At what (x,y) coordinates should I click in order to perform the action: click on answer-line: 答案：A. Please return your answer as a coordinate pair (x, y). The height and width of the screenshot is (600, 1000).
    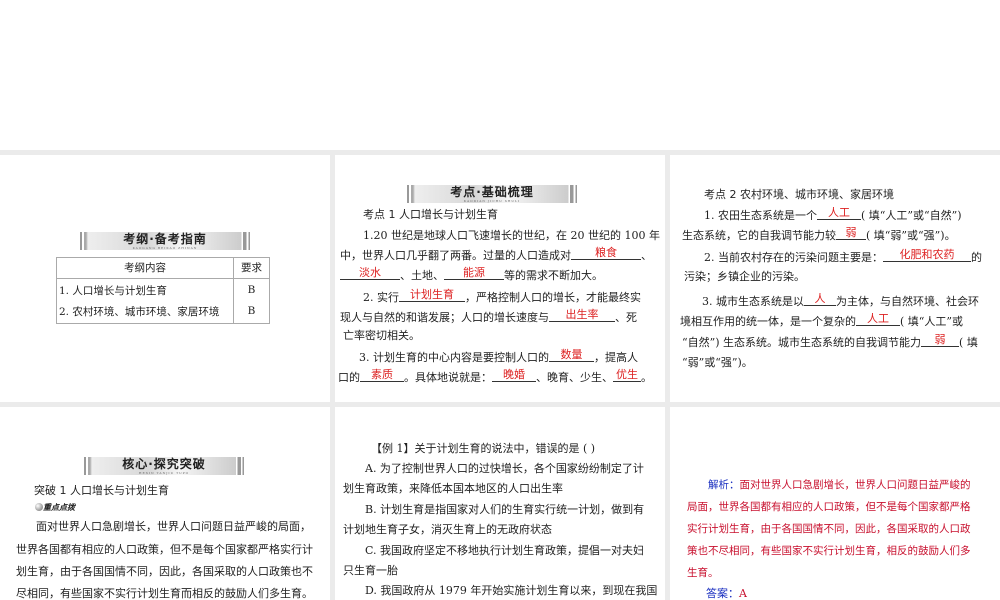
    Looking at the image, I should click on (726, 592).